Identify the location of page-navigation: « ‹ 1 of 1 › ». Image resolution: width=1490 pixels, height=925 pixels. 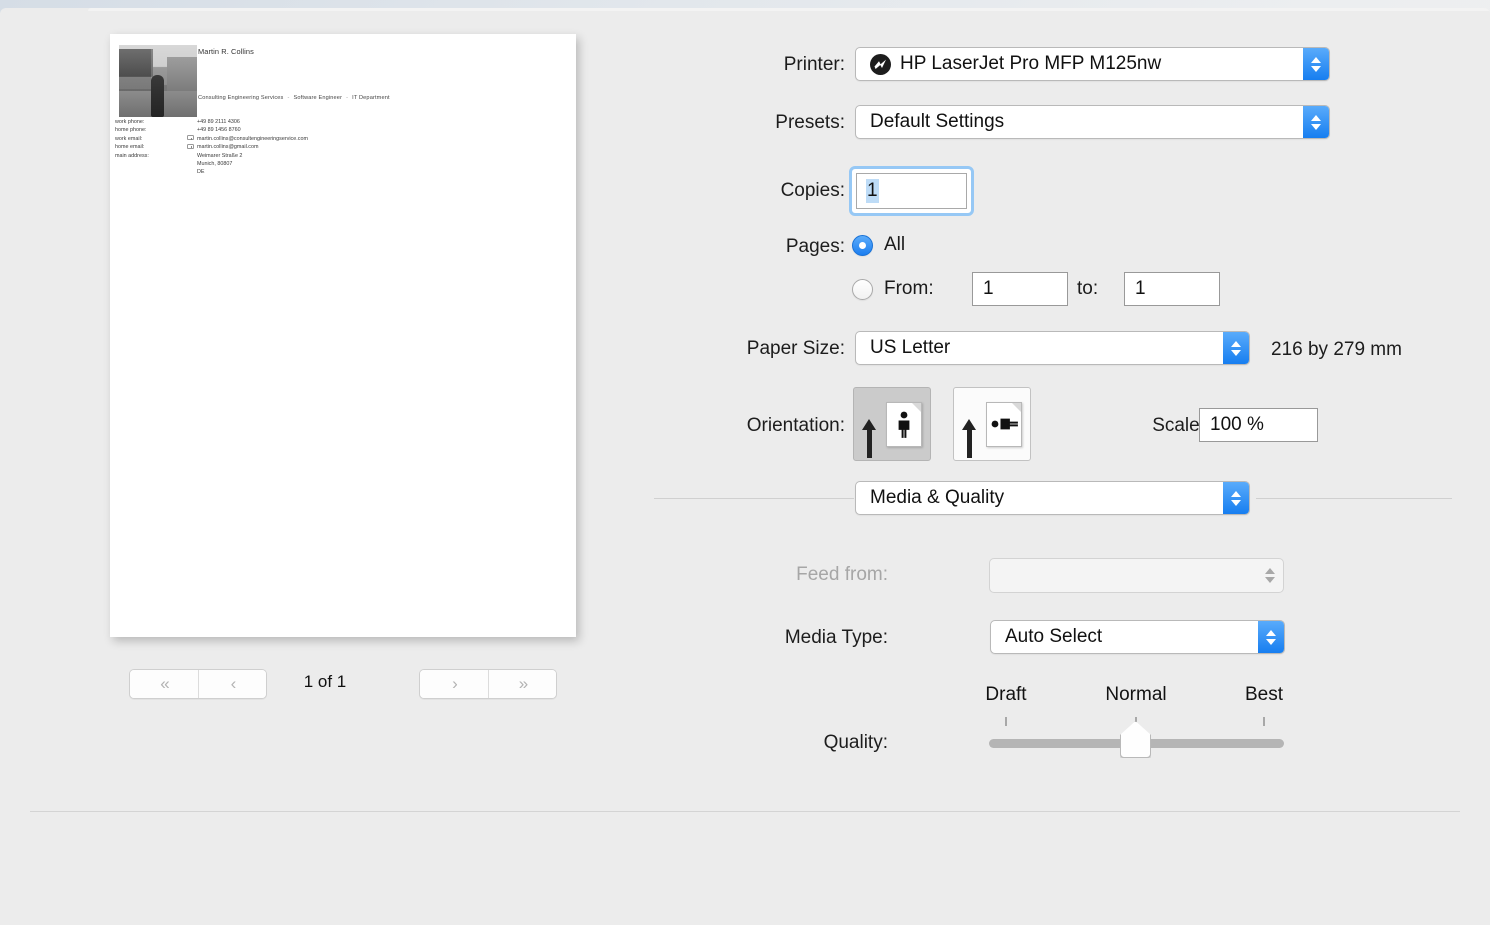
(325, 685).